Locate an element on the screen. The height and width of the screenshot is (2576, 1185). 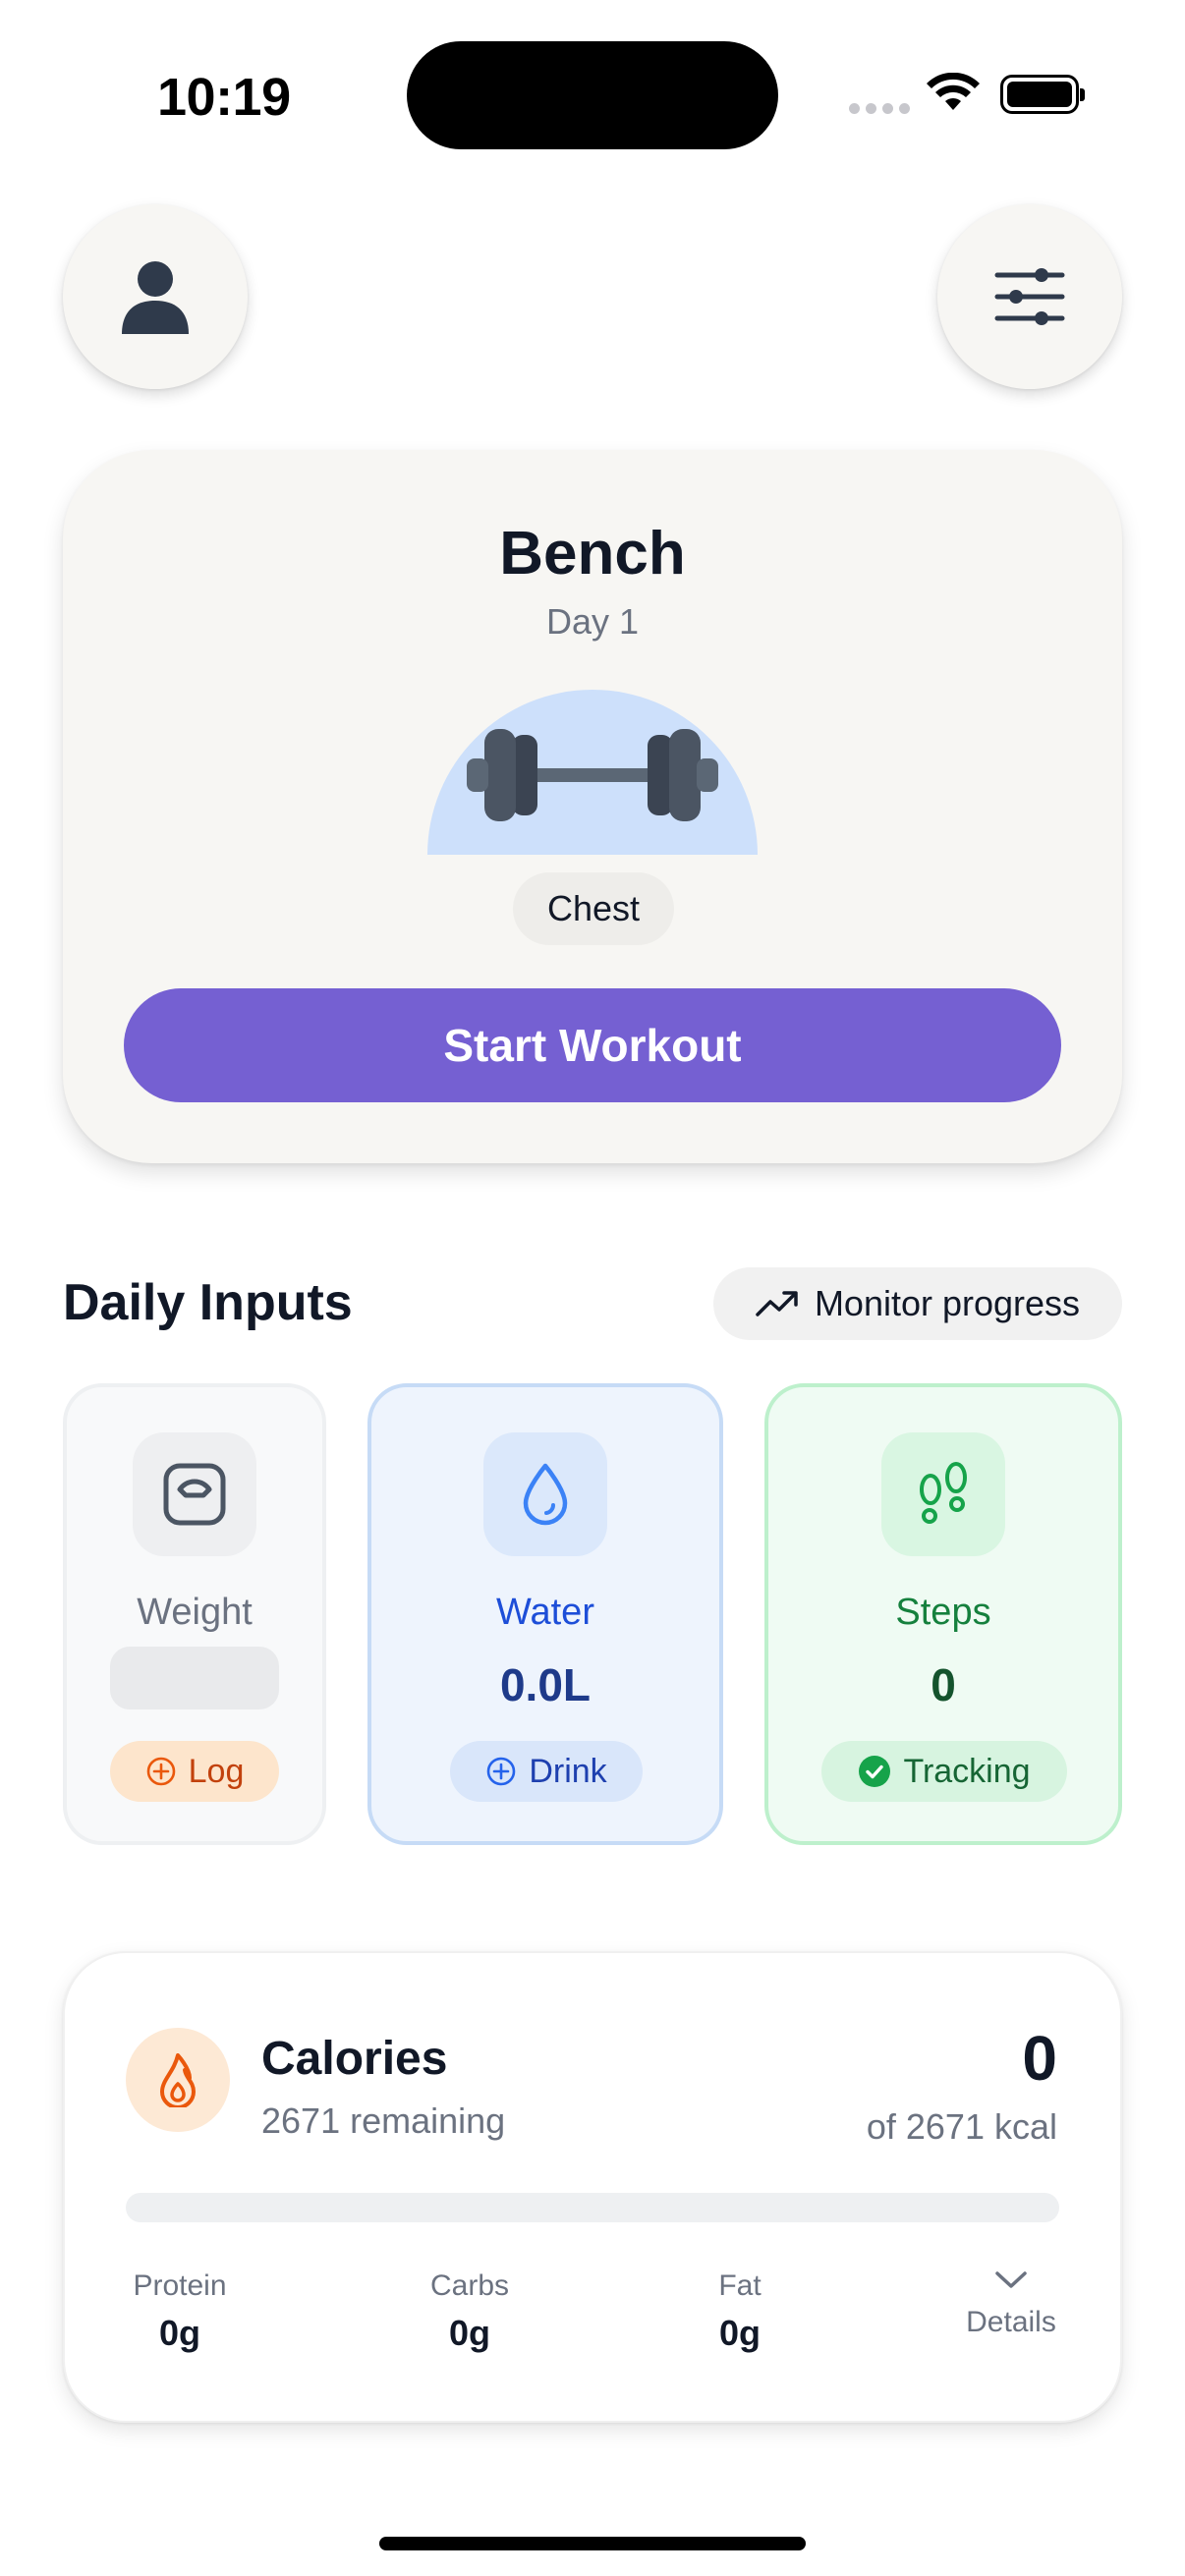
water-icon-box is located at coordinates (545, 1494).